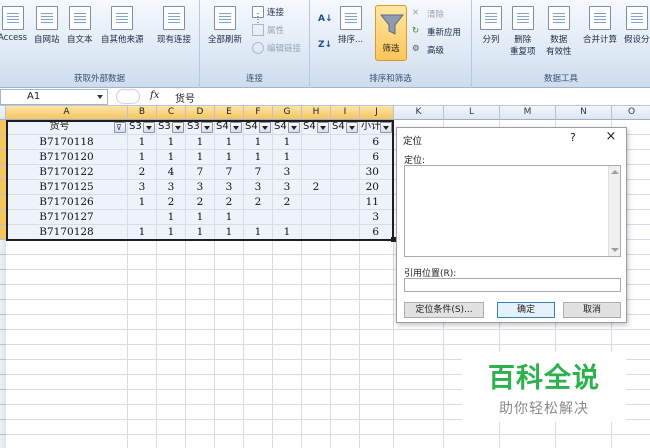  I want to click on text-to-columns-button: 分列, so click(491, 25).